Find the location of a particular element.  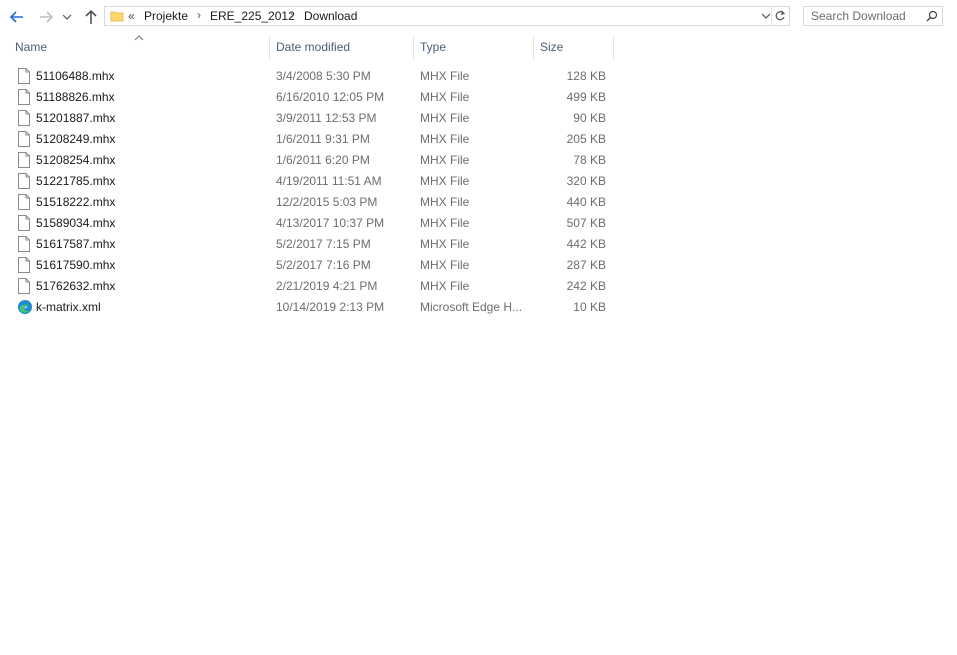

column-divider is located at coordinates (613, 48).